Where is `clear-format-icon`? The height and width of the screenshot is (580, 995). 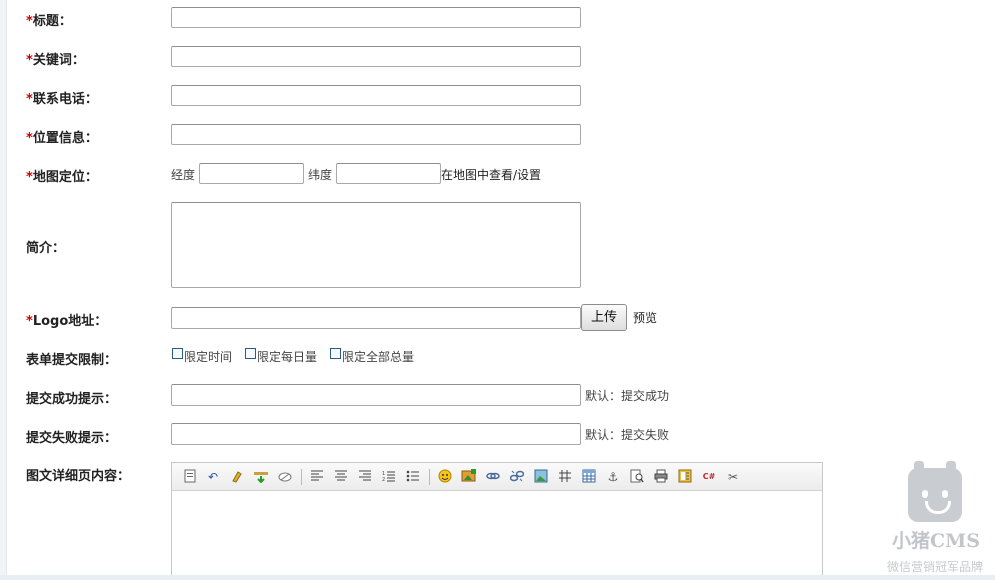
clear-format-icon is located at coordinates (237, 477).